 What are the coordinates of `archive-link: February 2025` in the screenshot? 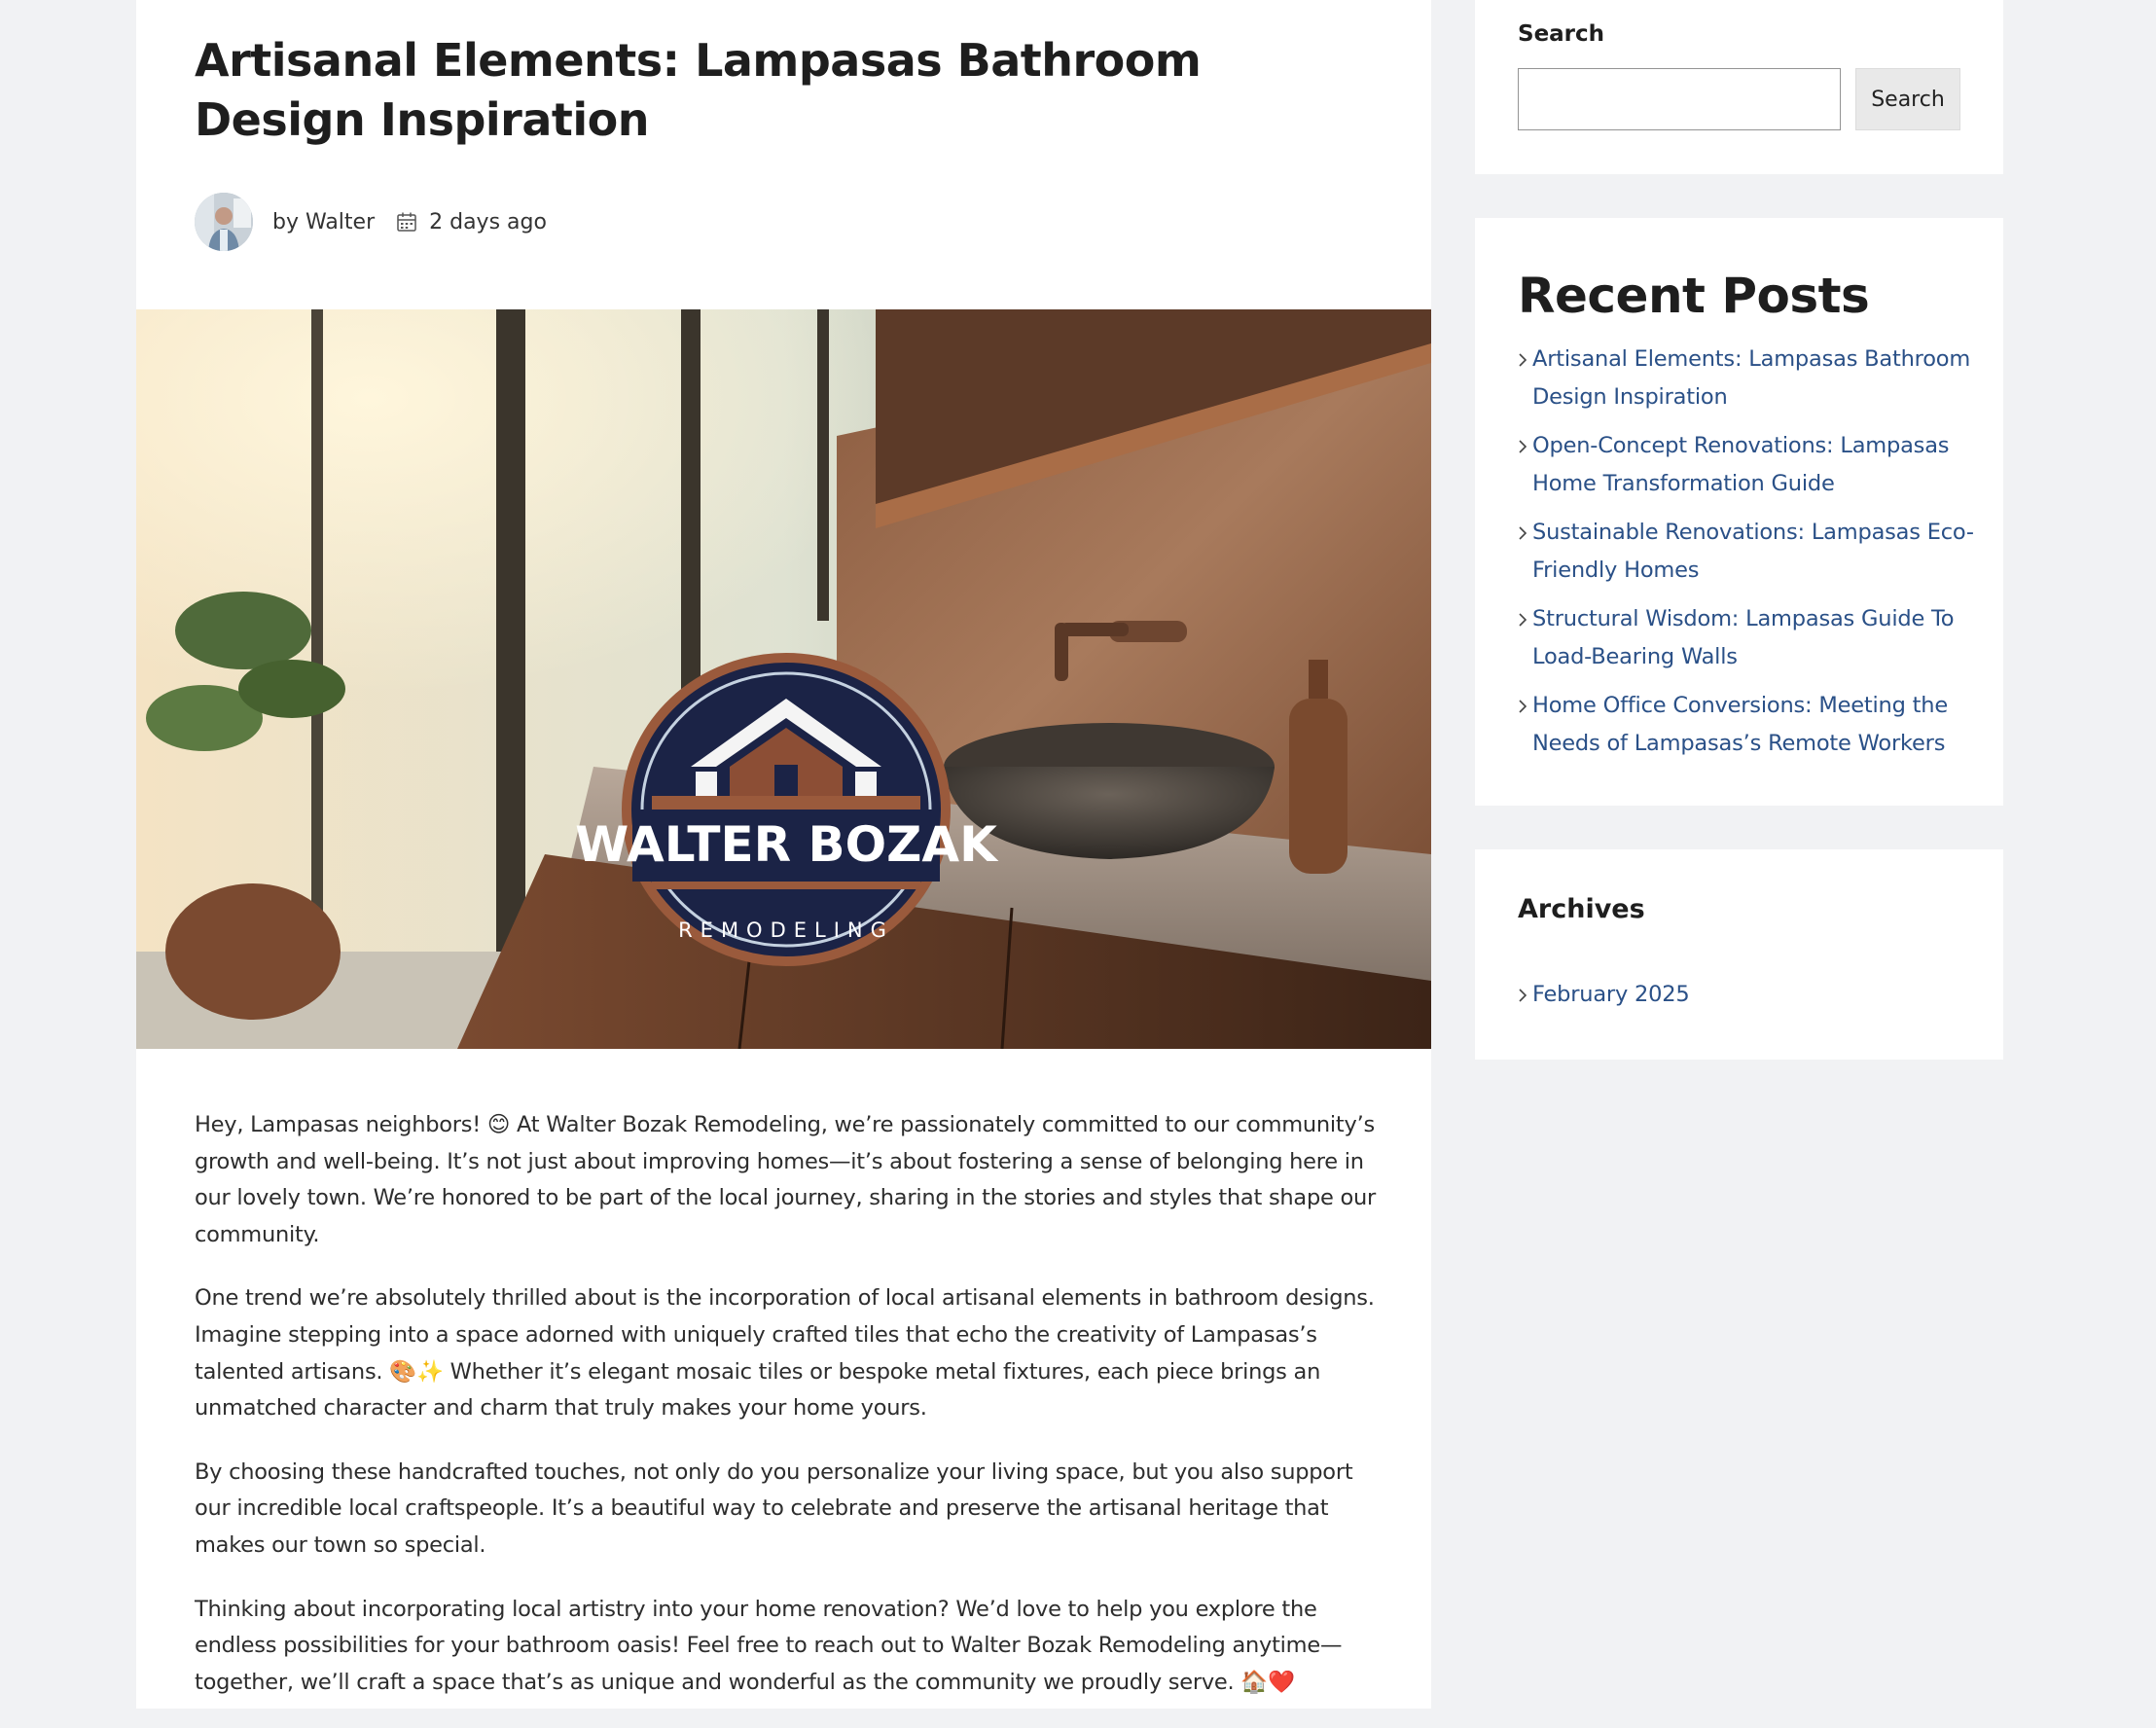 It's located at (1611, 994).